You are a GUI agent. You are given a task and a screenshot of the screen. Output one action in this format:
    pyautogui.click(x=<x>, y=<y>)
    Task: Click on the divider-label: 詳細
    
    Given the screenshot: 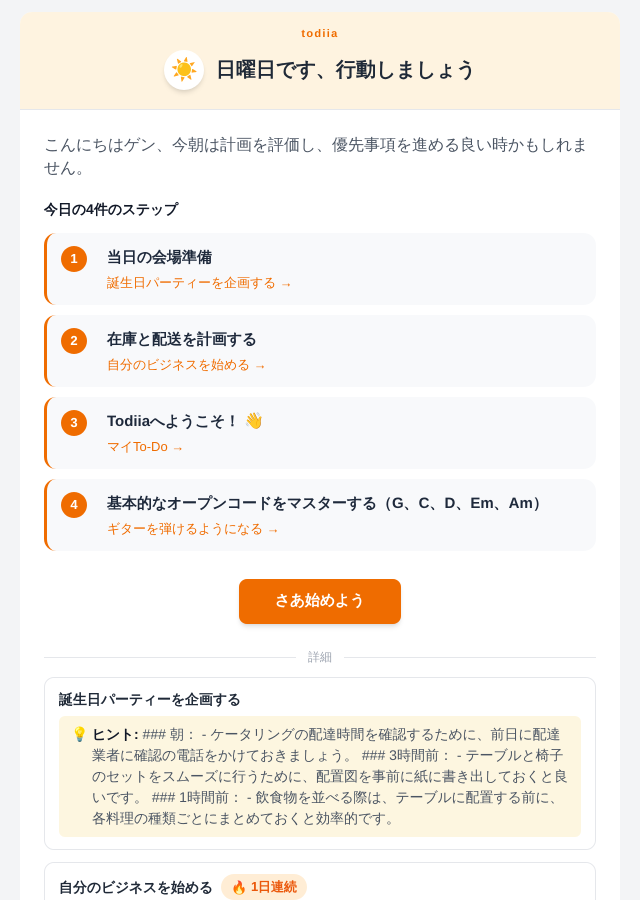 What is the action you would take?
    pyautogui.click(x=320, y=657)
    